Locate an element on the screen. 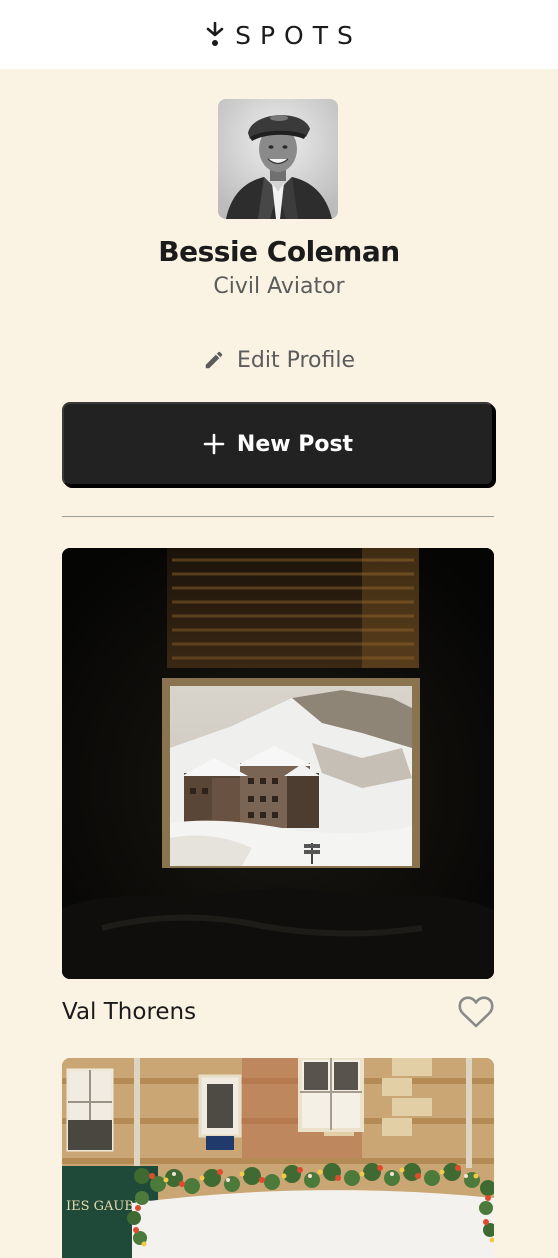 The image size is (558, 1258). header: SPOTS is located at coordinates (279, 34).